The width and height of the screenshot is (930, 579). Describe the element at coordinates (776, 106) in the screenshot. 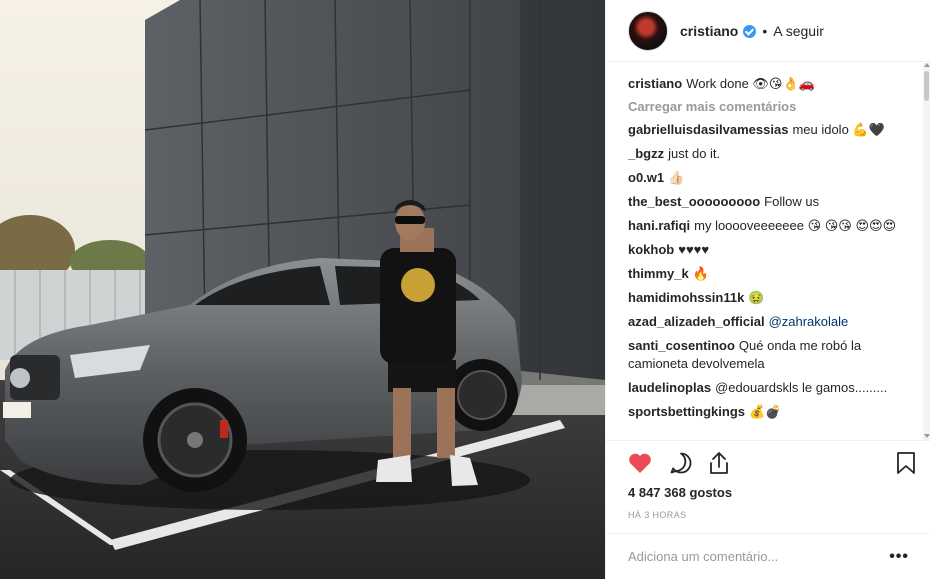

I see `load-more-comments-button: Carregar mais comentários` at that location.